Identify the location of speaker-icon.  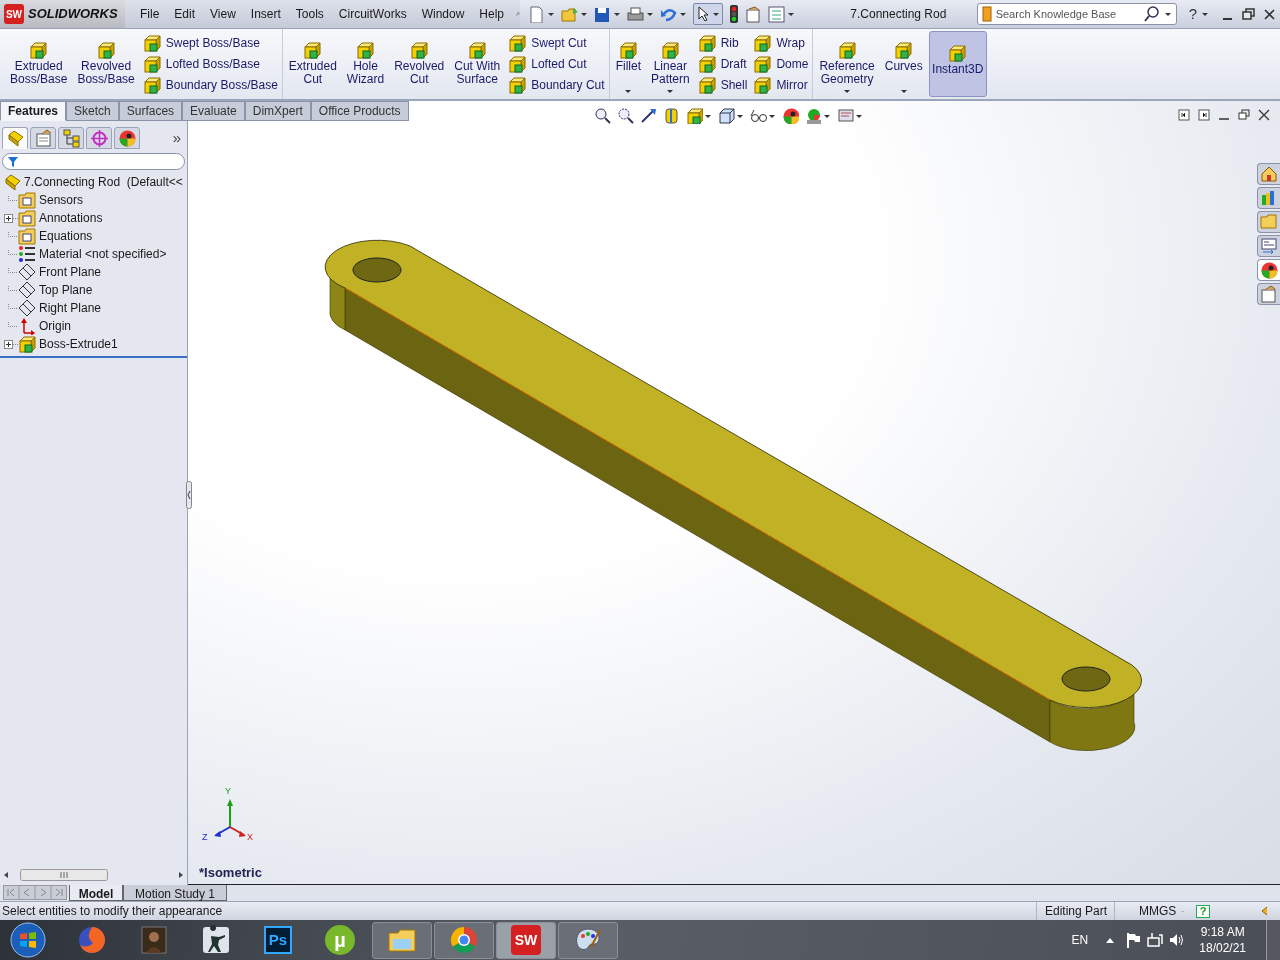
(1177, 940).